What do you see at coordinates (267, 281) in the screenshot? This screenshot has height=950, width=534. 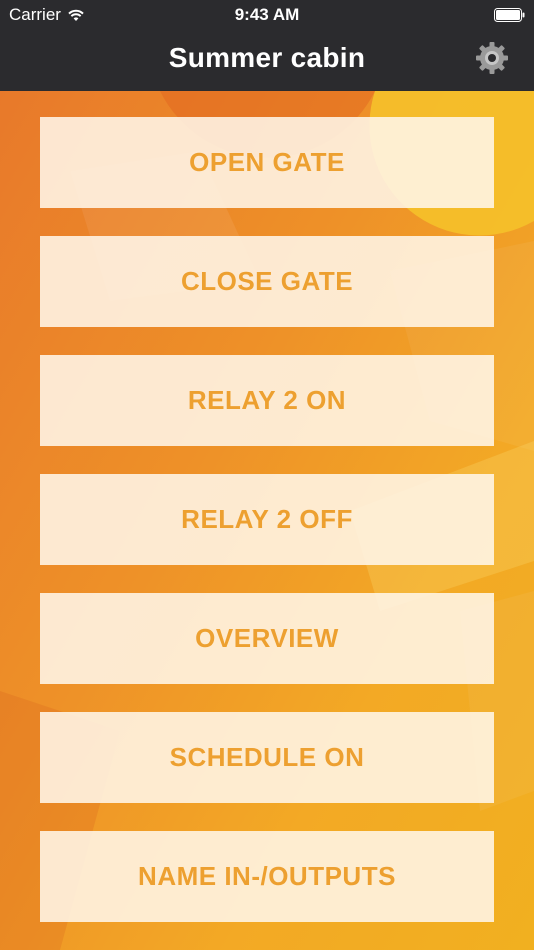 I see `close-gate-button: CLOSE GATE` at bounding box center [267, 281].